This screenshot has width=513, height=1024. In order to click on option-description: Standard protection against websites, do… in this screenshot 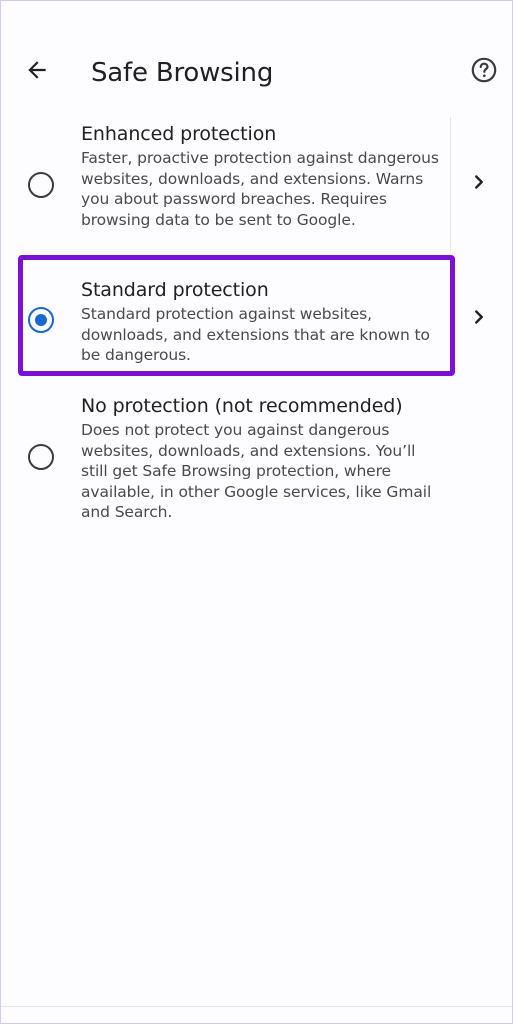, I will do `click(255, 334)`.